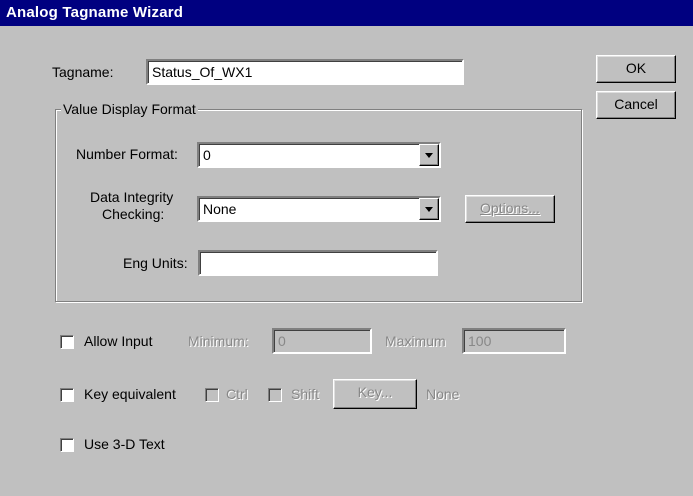 The height and width of the screenshot is (496, 693). I want to click on key-value-text: None, so click(443, 394).